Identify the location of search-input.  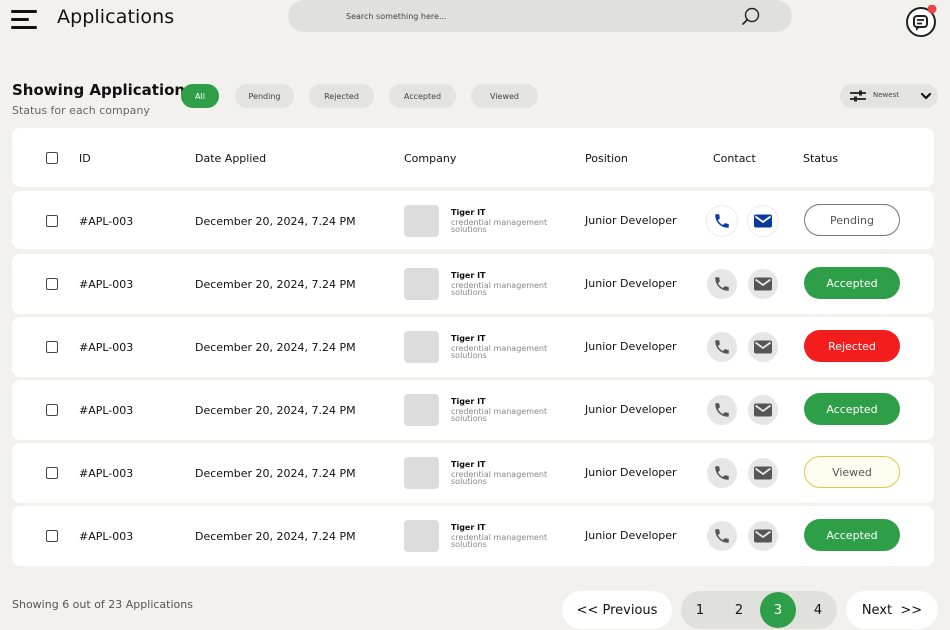
(536, 16).